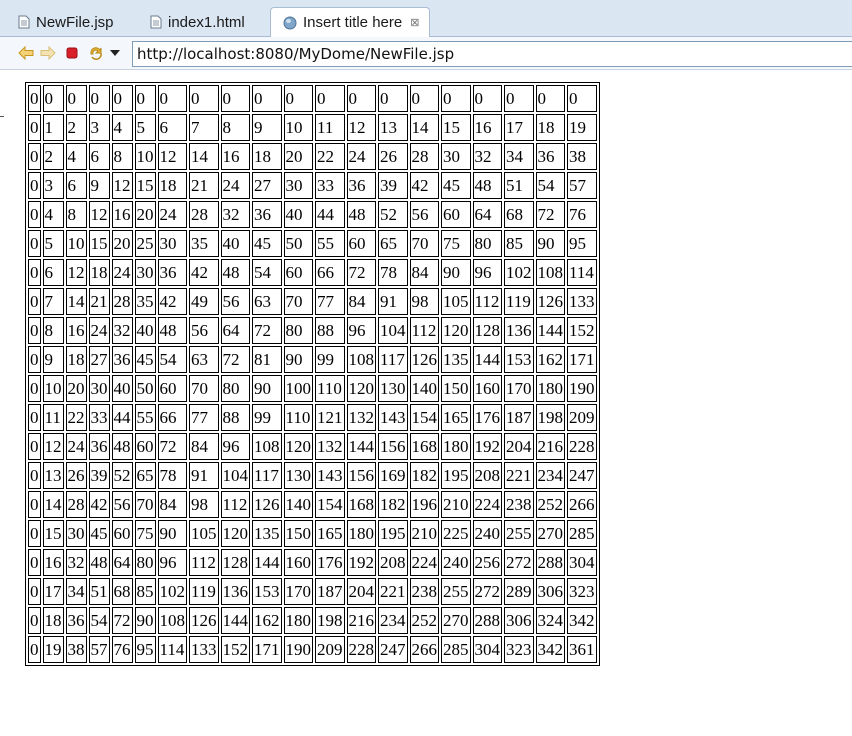 The width and height of the screenshot is (852, 736). Describe the element at coordinates (99, 301) in the screenshot. I see `table-cell: 21` at that location.